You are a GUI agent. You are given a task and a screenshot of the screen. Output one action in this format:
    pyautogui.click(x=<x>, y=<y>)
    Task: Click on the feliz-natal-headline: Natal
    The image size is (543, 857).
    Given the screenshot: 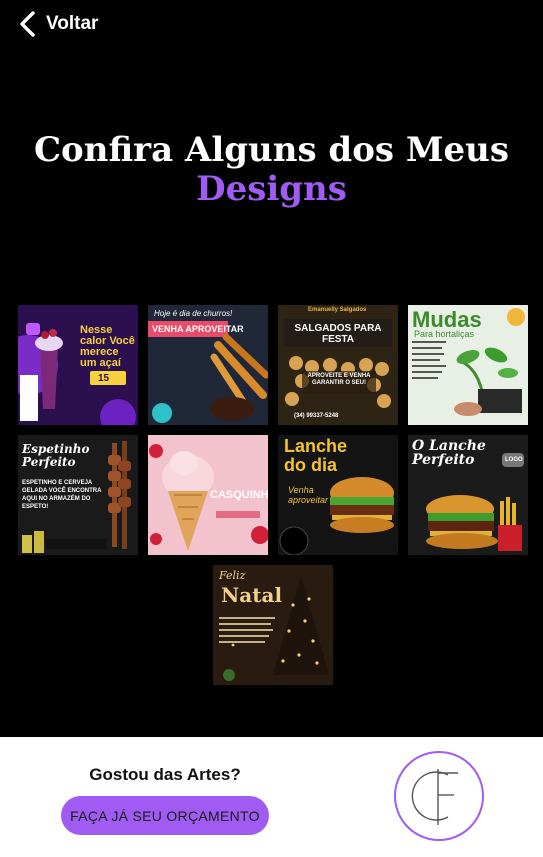 What is the action you would take?
    pyautogui.click(x=252, y=595)
    